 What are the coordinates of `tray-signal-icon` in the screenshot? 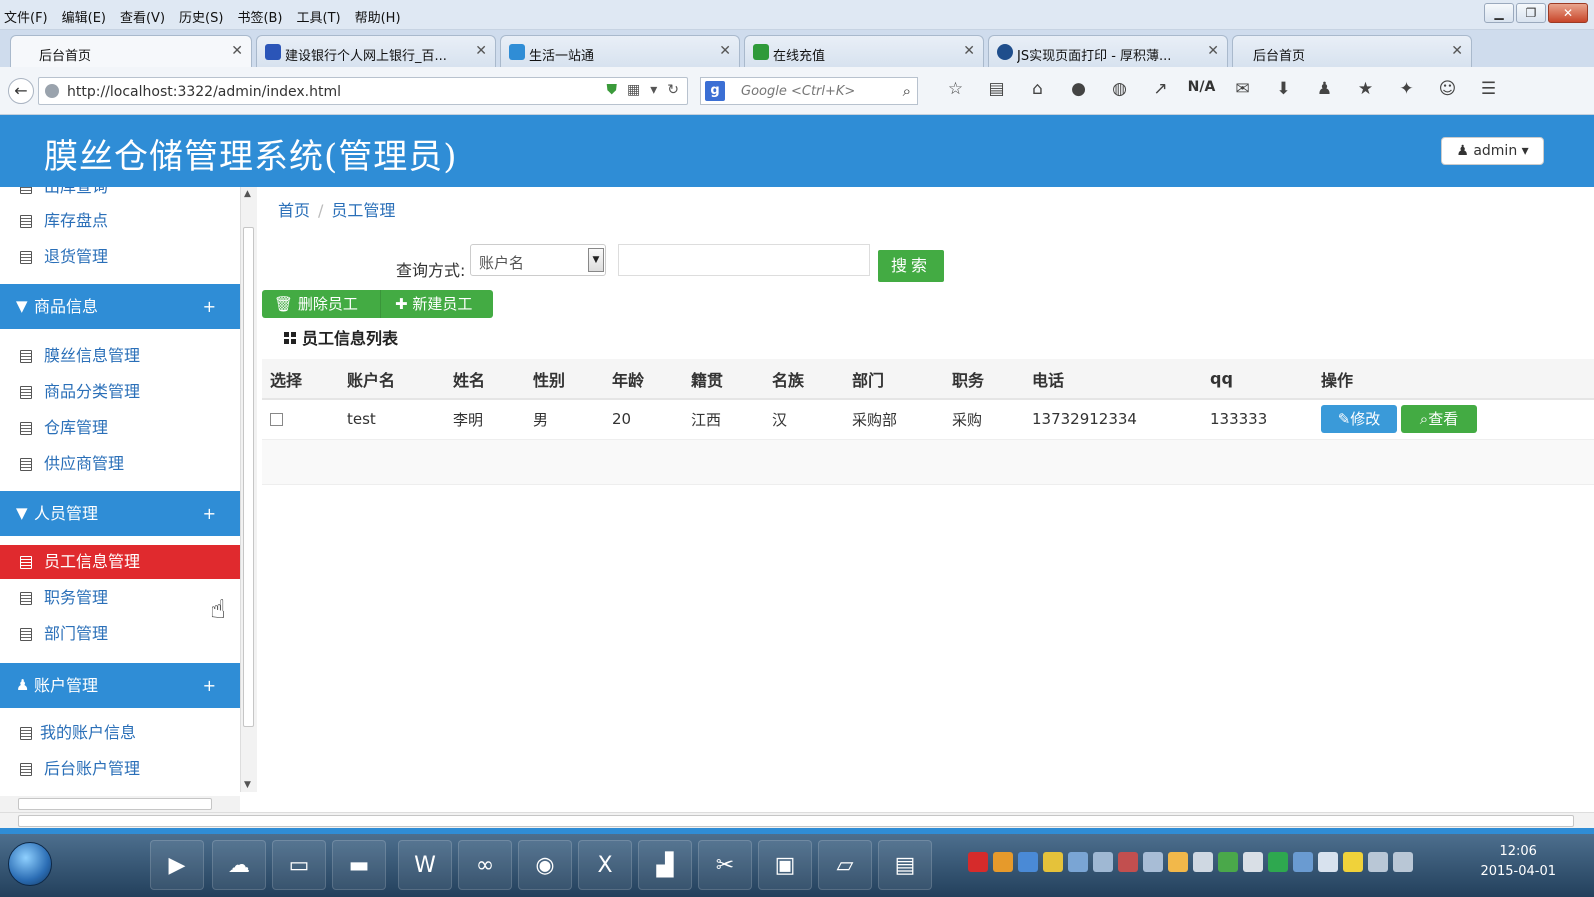 It's located at (1378, 862).